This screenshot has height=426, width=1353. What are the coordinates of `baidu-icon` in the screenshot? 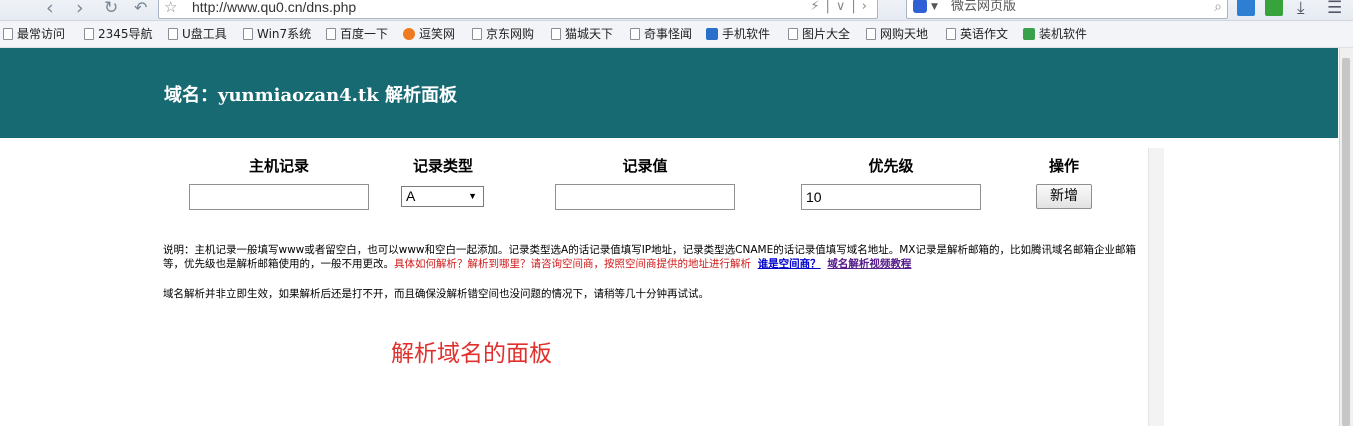 It's located at (920, 6).